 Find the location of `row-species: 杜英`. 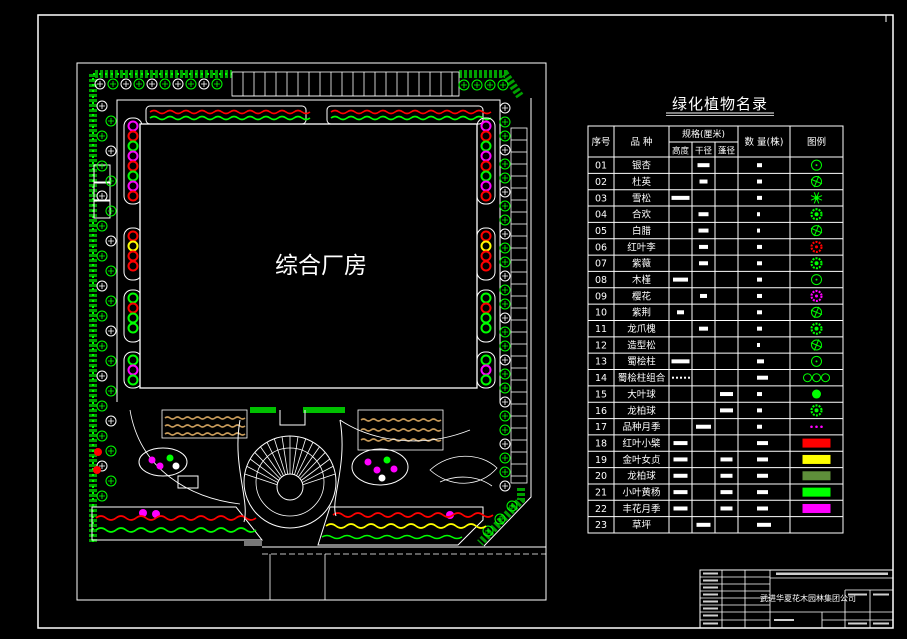

row-species: 杜英 is located at coordinates (642, 182).